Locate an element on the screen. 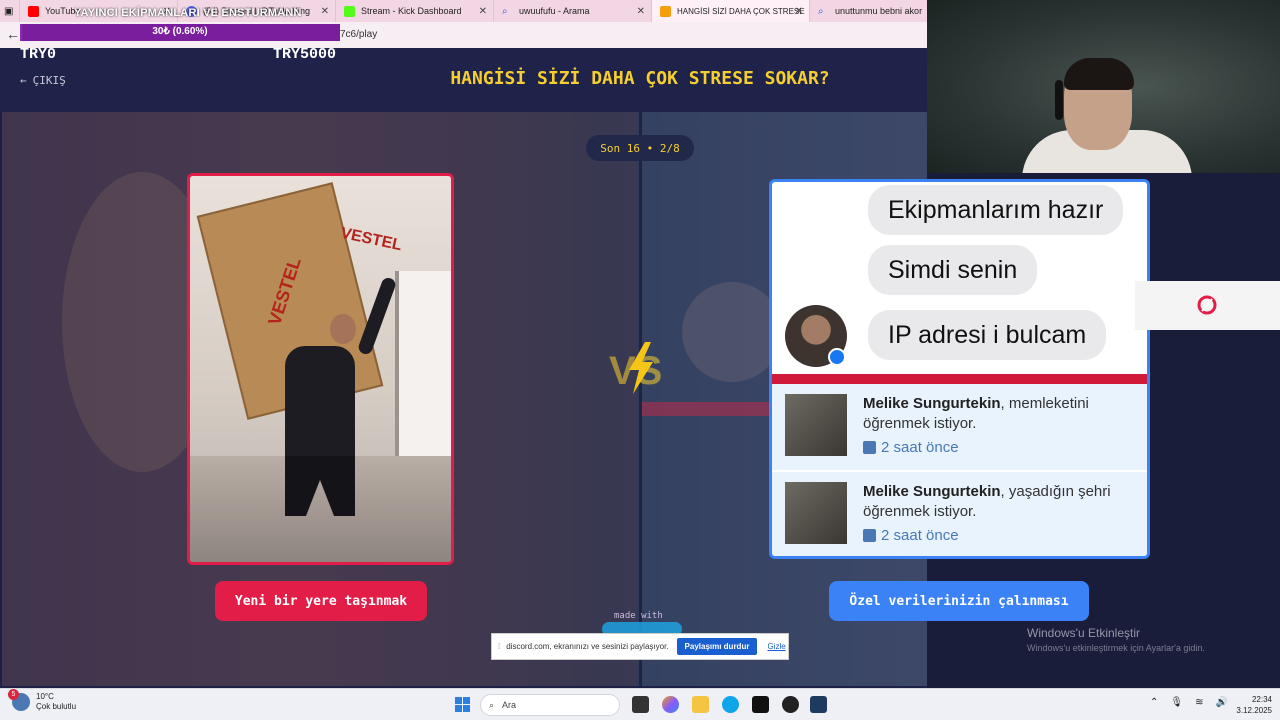 This screenshot has height=720, width=1280. chevron-up-icon: ⌃ is located at coordinates (1154, 702).